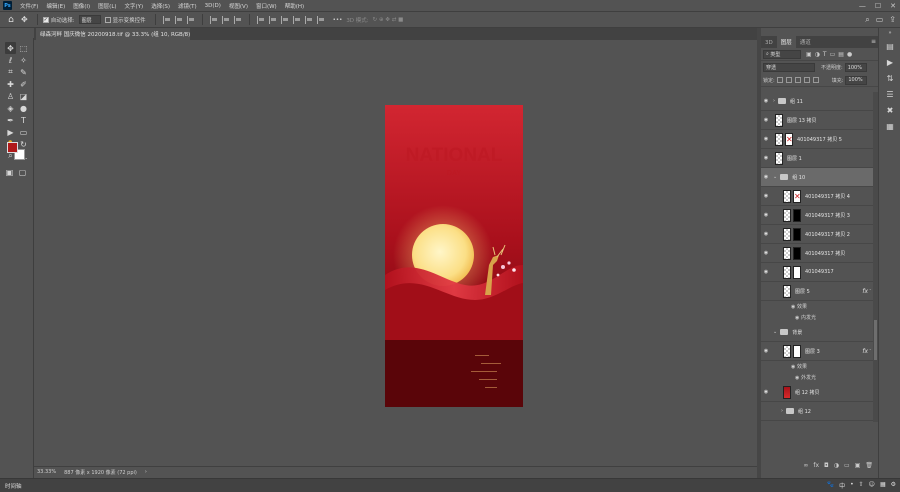 The image size is (900, 492). Describe the element at coordinates (867, 20) in the screenshot. I see `search-icon: ⌕` at that location.